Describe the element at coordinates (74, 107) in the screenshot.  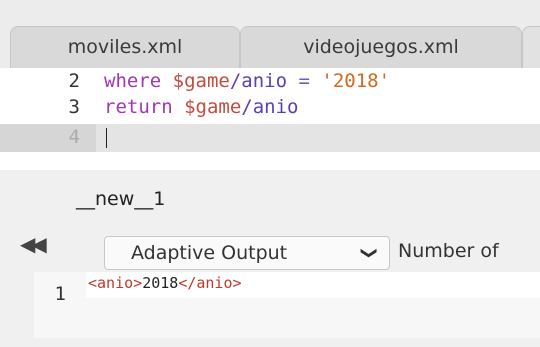
I see `line-number: 3` at that location.